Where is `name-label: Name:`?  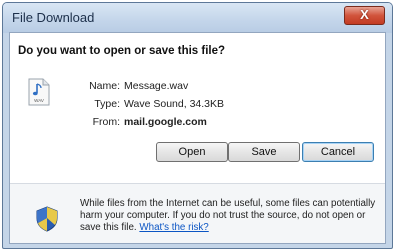
name-label: Name: is located at coordinates (104, 86).